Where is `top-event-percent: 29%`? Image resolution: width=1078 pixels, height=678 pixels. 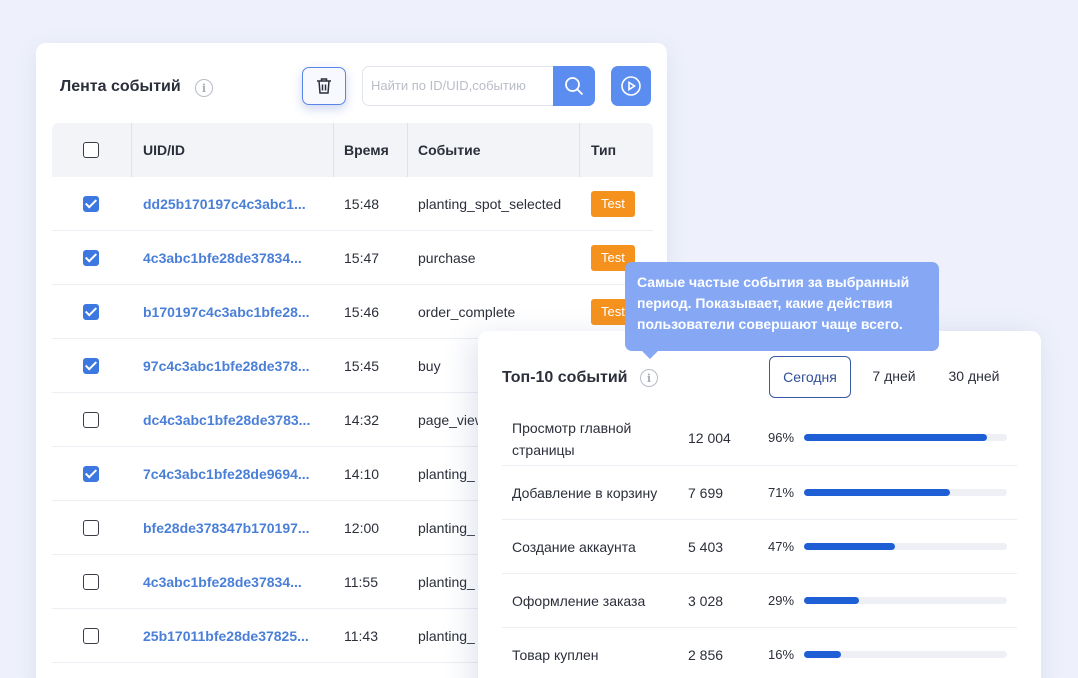 top-event-percent: 29% is located at coordinates (781, 600).